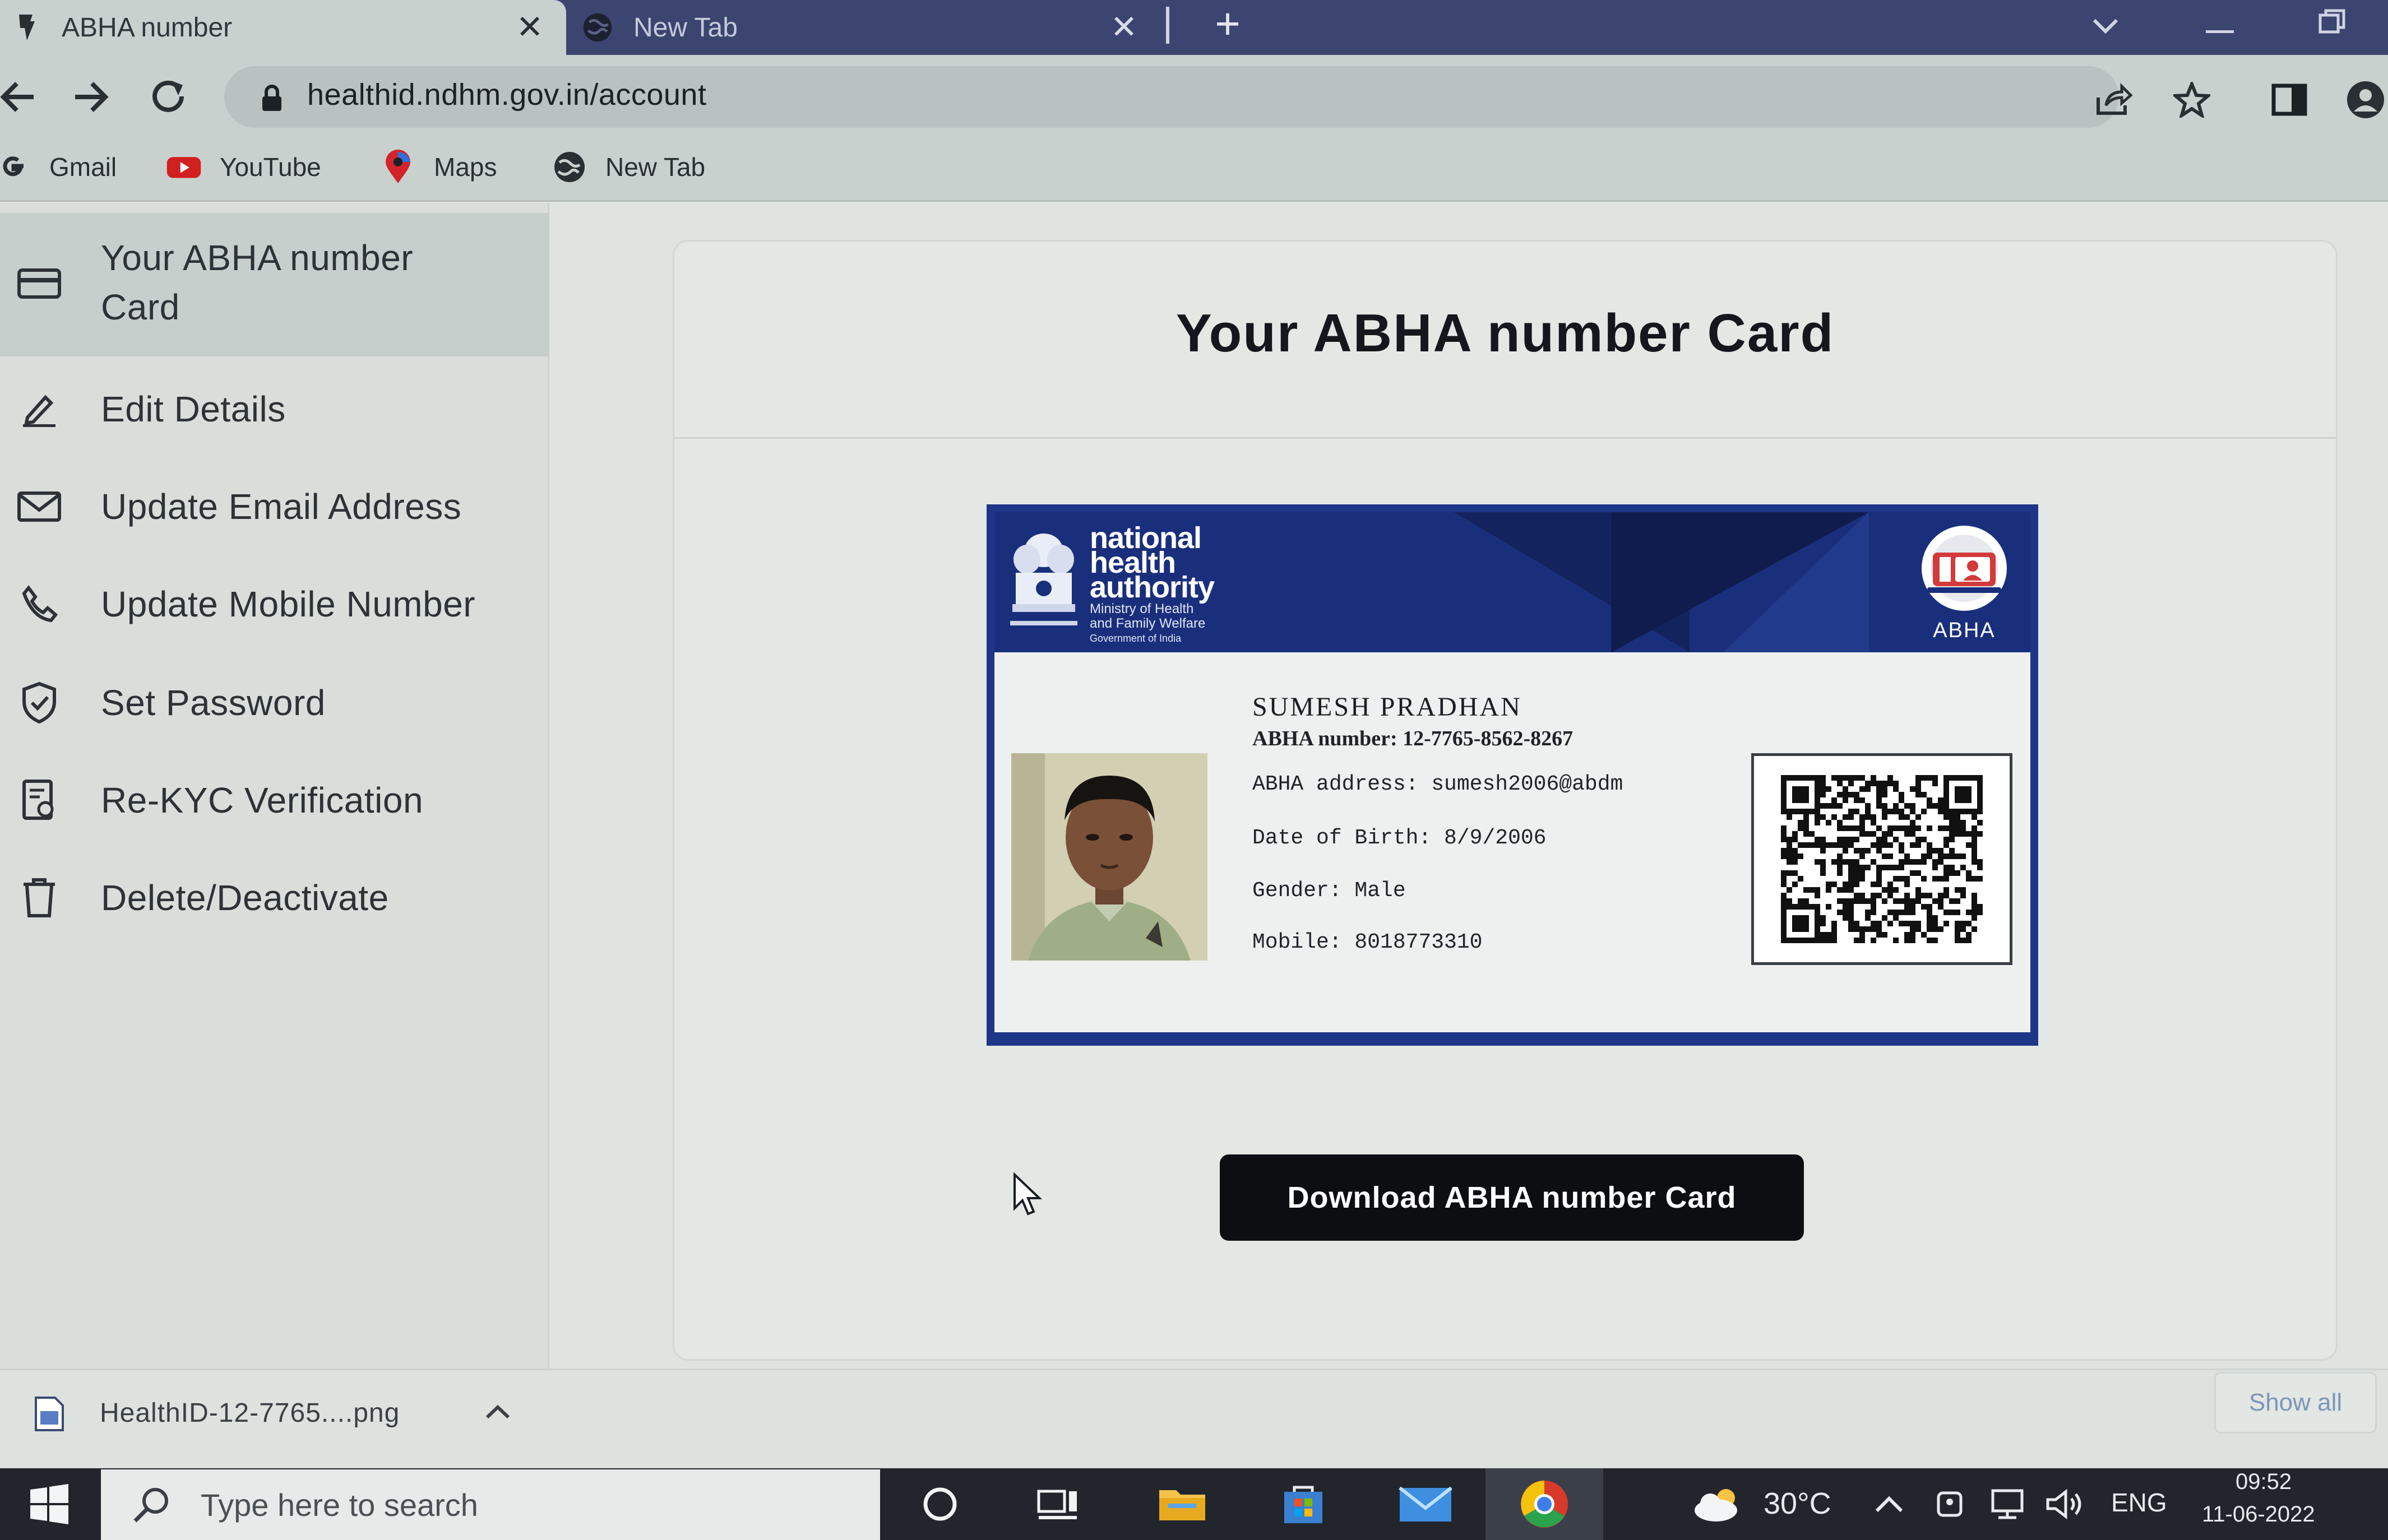 The image size is (2388, 1540). I want to click on holder-name: SUMESH PRADHAN, so click(1387, 707).